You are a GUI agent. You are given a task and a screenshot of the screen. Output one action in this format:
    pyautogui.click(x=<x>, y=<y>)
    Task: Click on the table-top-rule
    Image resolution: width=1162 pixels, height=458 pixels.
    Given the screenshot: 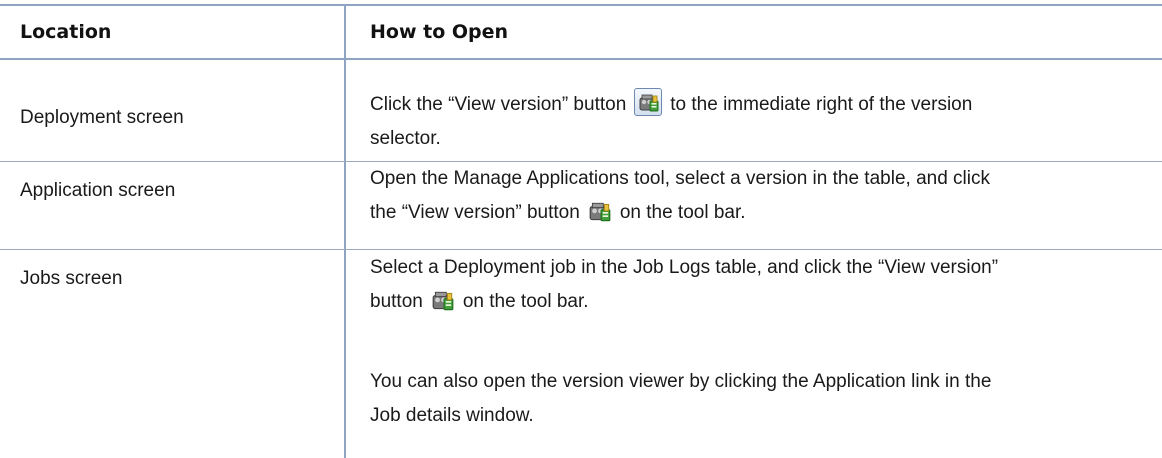 What is the action you would take?
    pyautogui.click(x=581, y=5)
    